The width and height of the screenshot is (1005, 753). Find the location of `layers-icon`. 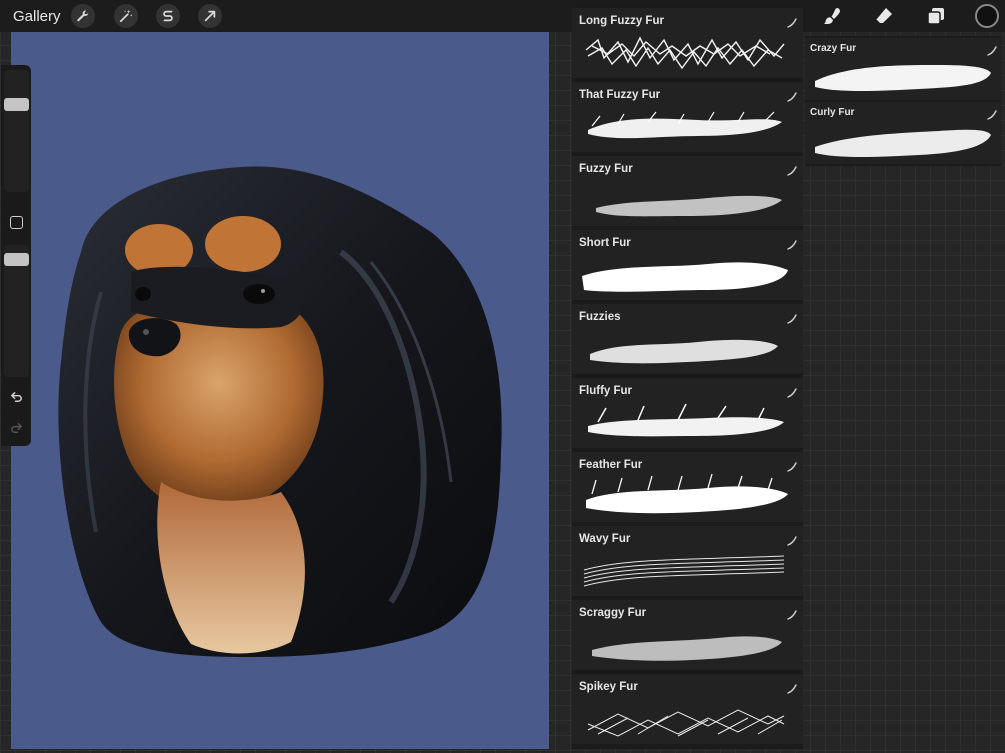

layers-icon is located at coordinates (936, 16).